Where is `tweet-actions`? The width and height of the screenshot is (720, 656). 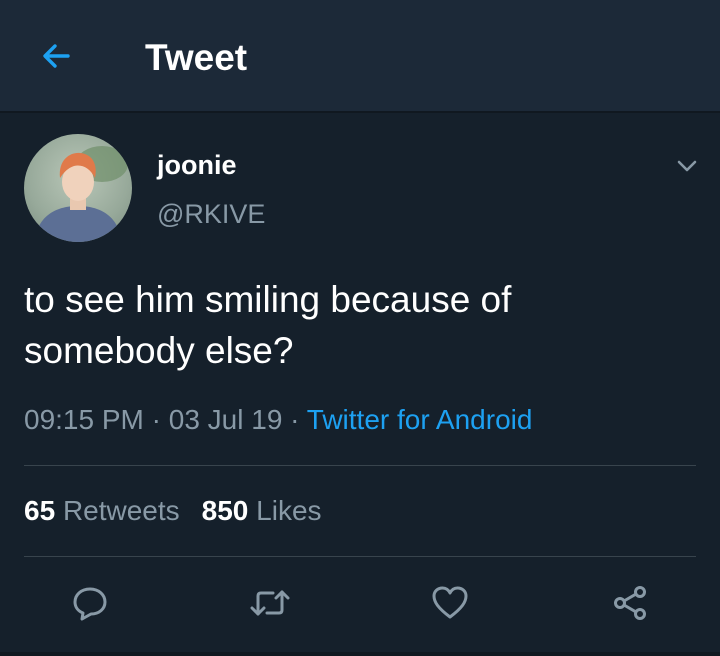 tweet-actions is located at coordinates (360, 603).